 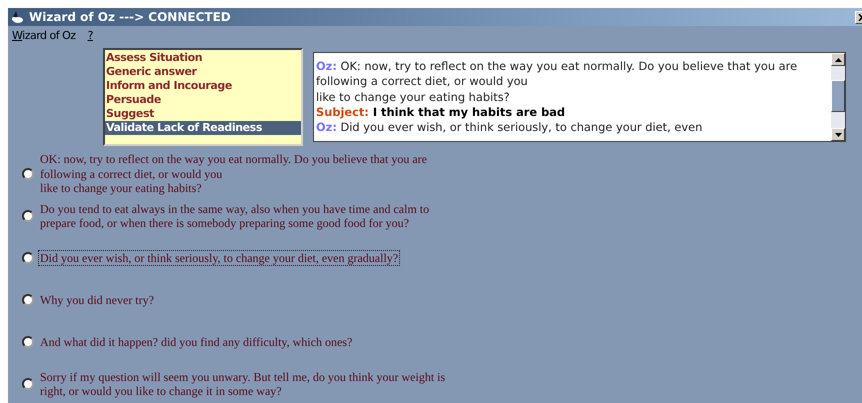 I want to click on menu-item: ?, so click(x=90, y=35).